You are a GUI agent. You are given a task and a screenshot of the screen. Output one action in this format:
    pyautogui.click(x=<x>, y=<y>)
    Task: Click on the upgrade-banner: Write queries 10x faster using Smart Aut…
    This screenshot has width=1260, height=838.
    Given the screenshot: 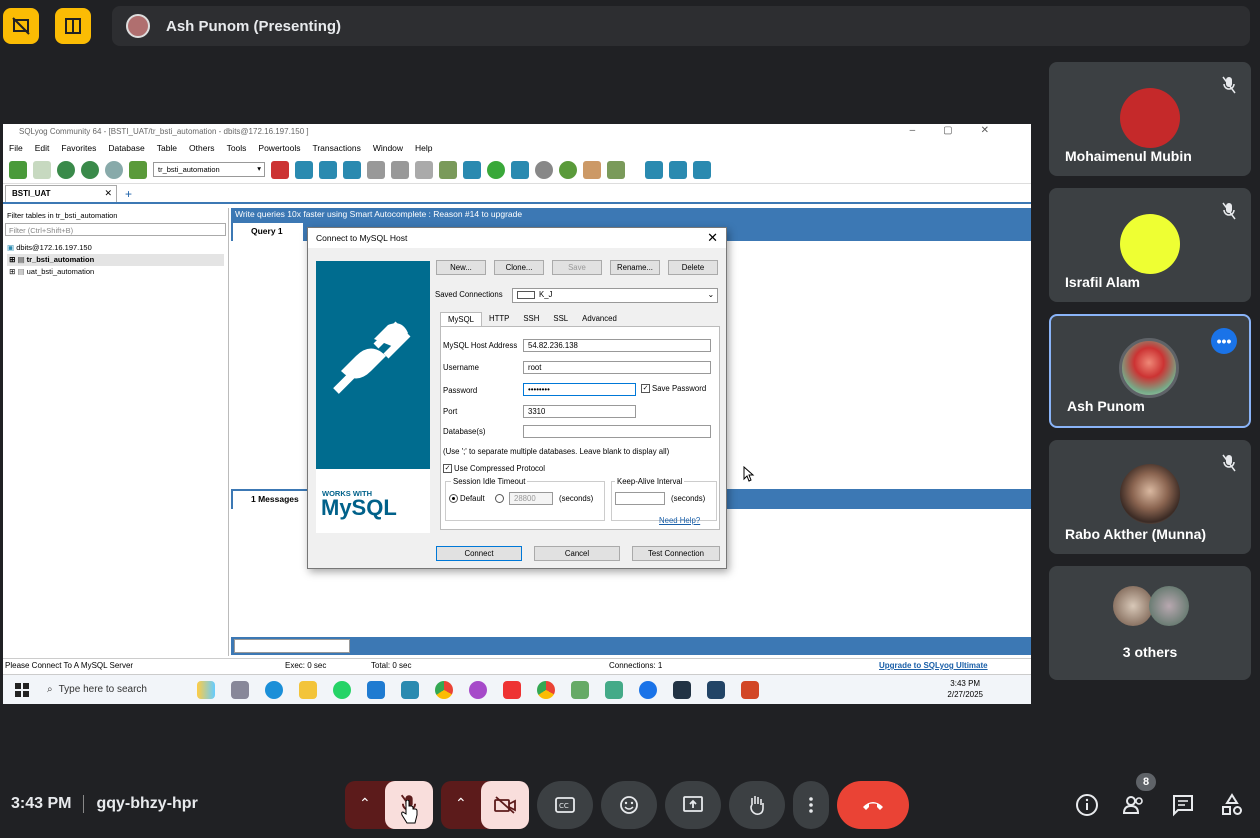 What is the action you would take?
    pyautogui.click(x=631, y=214)
    